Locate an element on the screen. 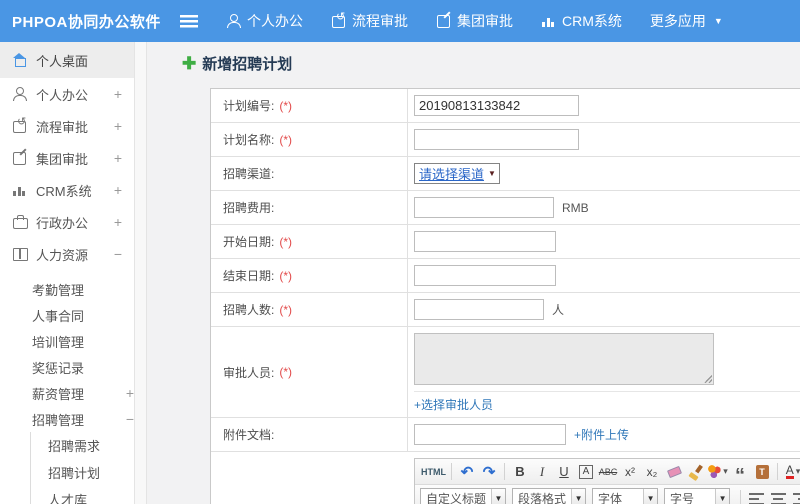 The width and height of the screenshot is (800, 504). attachment-upload-link: +附件上传 is located at coordinates (601, 434).